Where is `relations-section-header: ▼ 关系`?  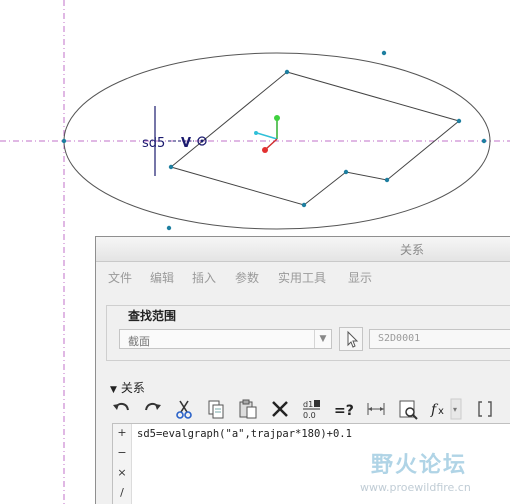
relations-section-header: ▼ 关系 is located at coordinates (127, 387).